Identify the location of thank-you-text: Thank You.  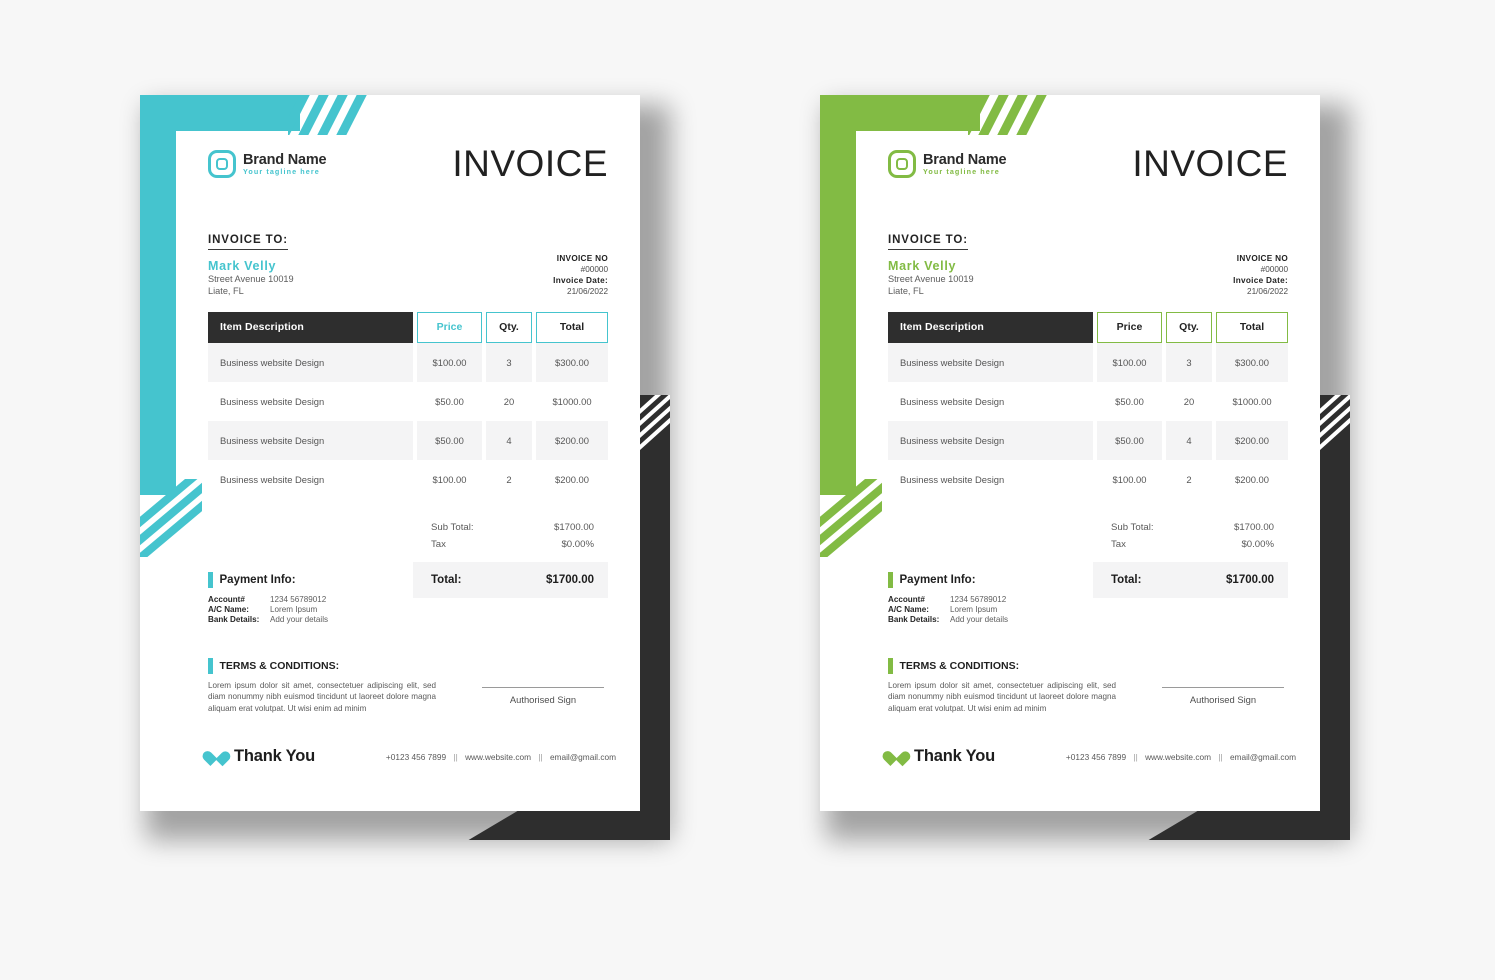
(955, 756).